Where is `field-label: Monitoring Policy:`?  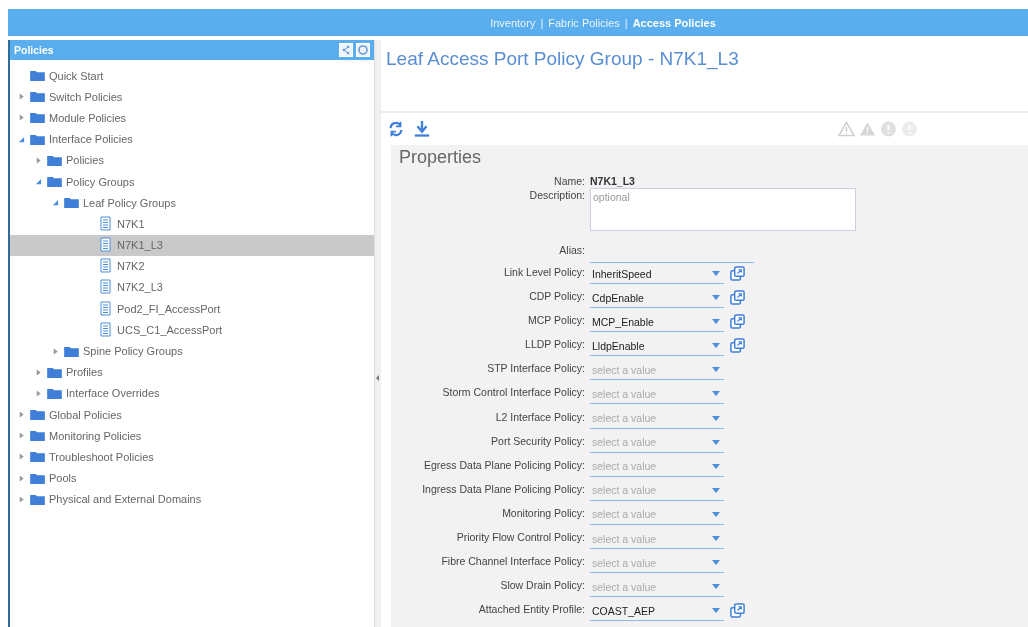 field-label: Monitoring Policy: is located at coordinates (543, 512).